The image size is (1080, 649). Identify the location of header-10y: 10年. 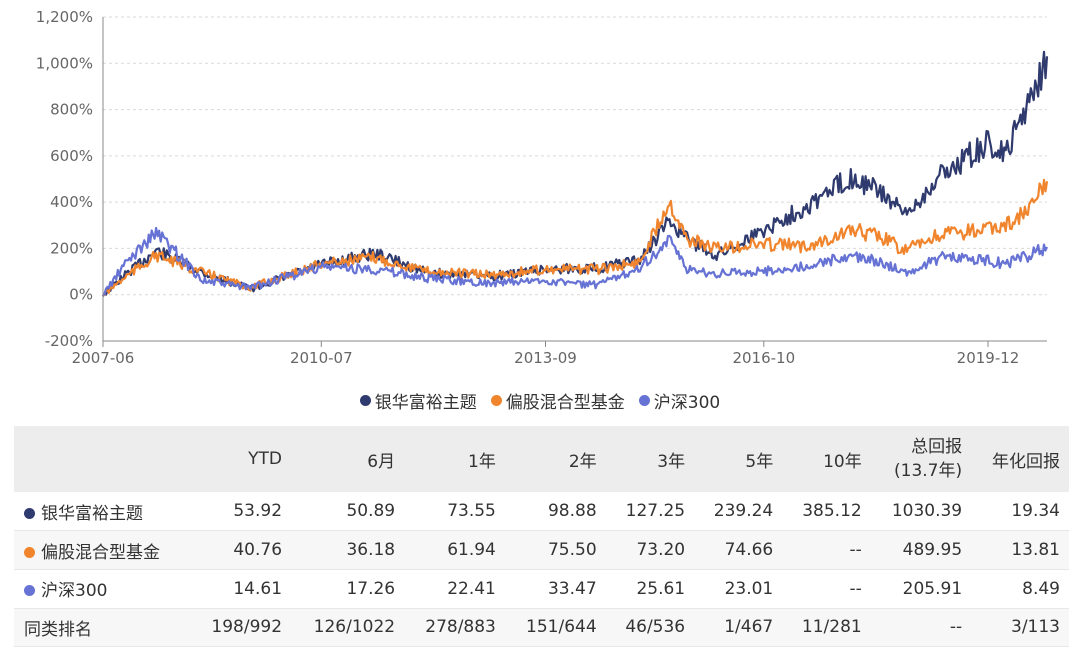
(842, 461).